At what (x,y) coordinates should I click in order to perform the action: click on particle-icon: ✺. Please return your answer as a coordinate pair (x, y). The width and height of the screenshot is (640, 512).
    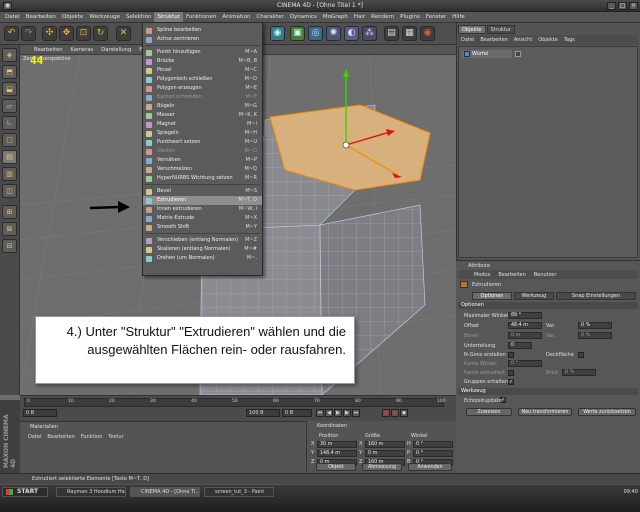
    Looking at the image, I should click on (333, 33).